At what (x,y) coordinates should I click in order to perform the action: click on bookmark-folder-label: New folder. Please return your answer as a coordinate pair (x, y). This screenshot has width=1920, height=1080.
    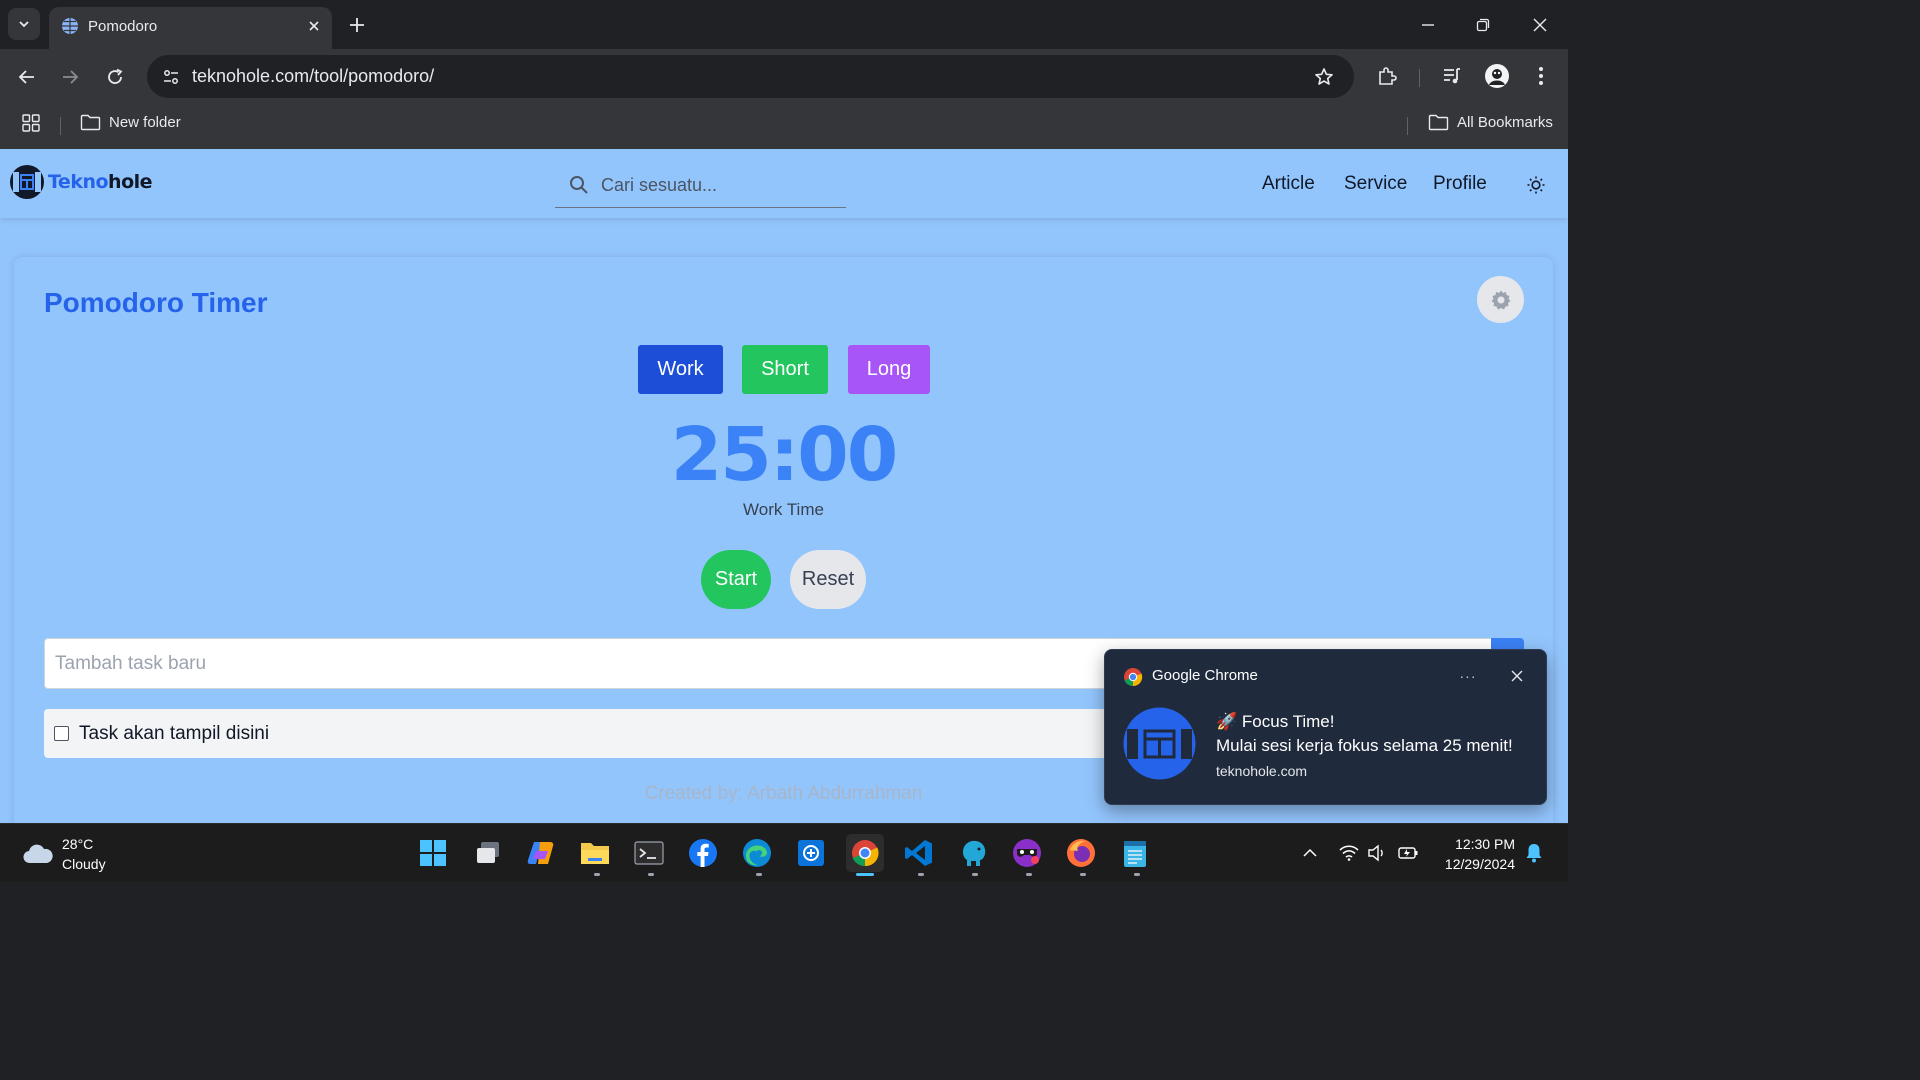
    Looking at the image, I should click on (145, 122).